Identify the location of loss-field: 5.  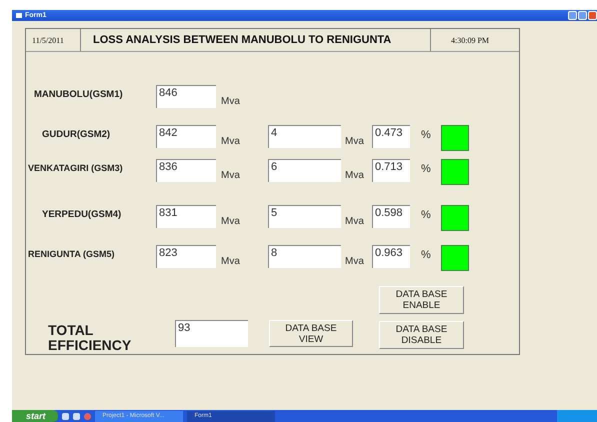
(304, 216).